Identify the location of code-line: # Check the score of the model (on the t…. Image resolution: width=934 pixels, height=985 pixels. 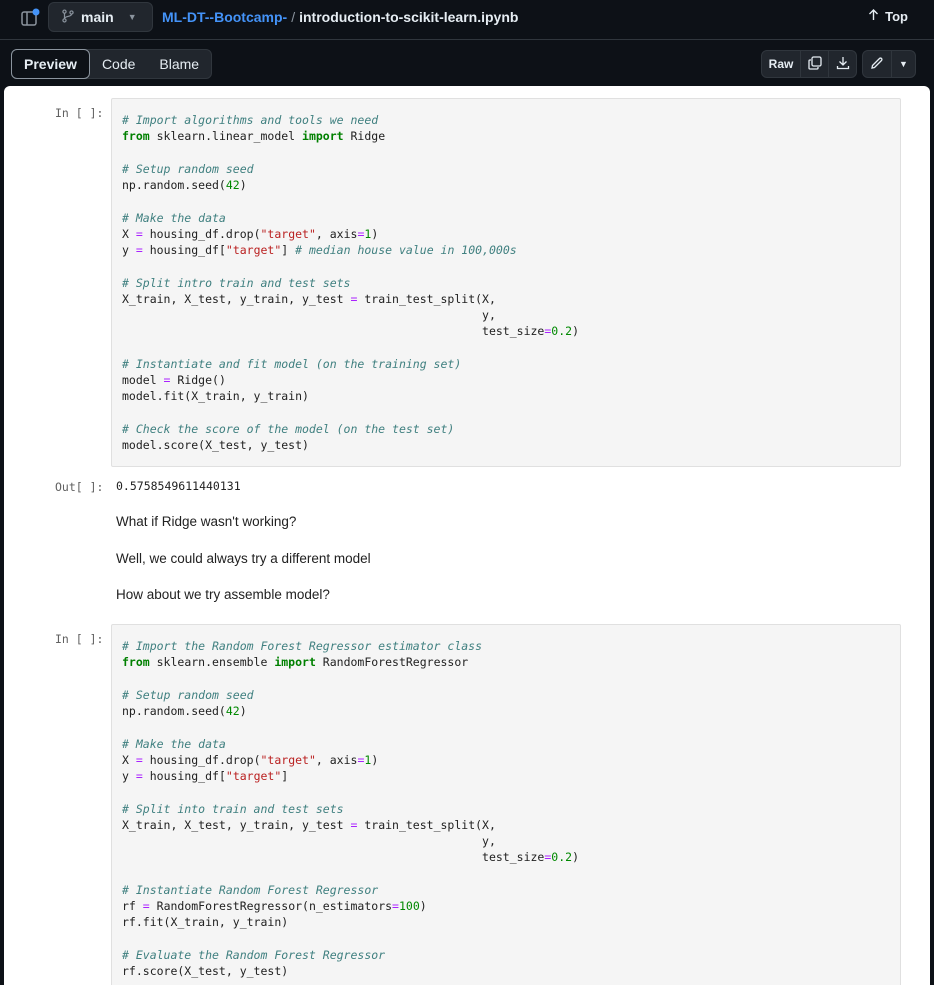
(288, 428).